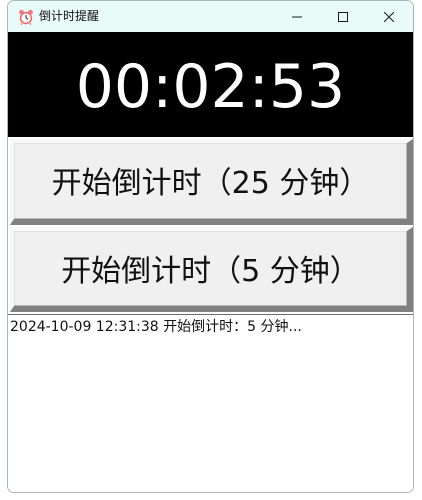  What do you see at coordinates (210, 16) in the screenshot?
I see `title-bar: 倒计时提醒` at bounding box center [210, 16].